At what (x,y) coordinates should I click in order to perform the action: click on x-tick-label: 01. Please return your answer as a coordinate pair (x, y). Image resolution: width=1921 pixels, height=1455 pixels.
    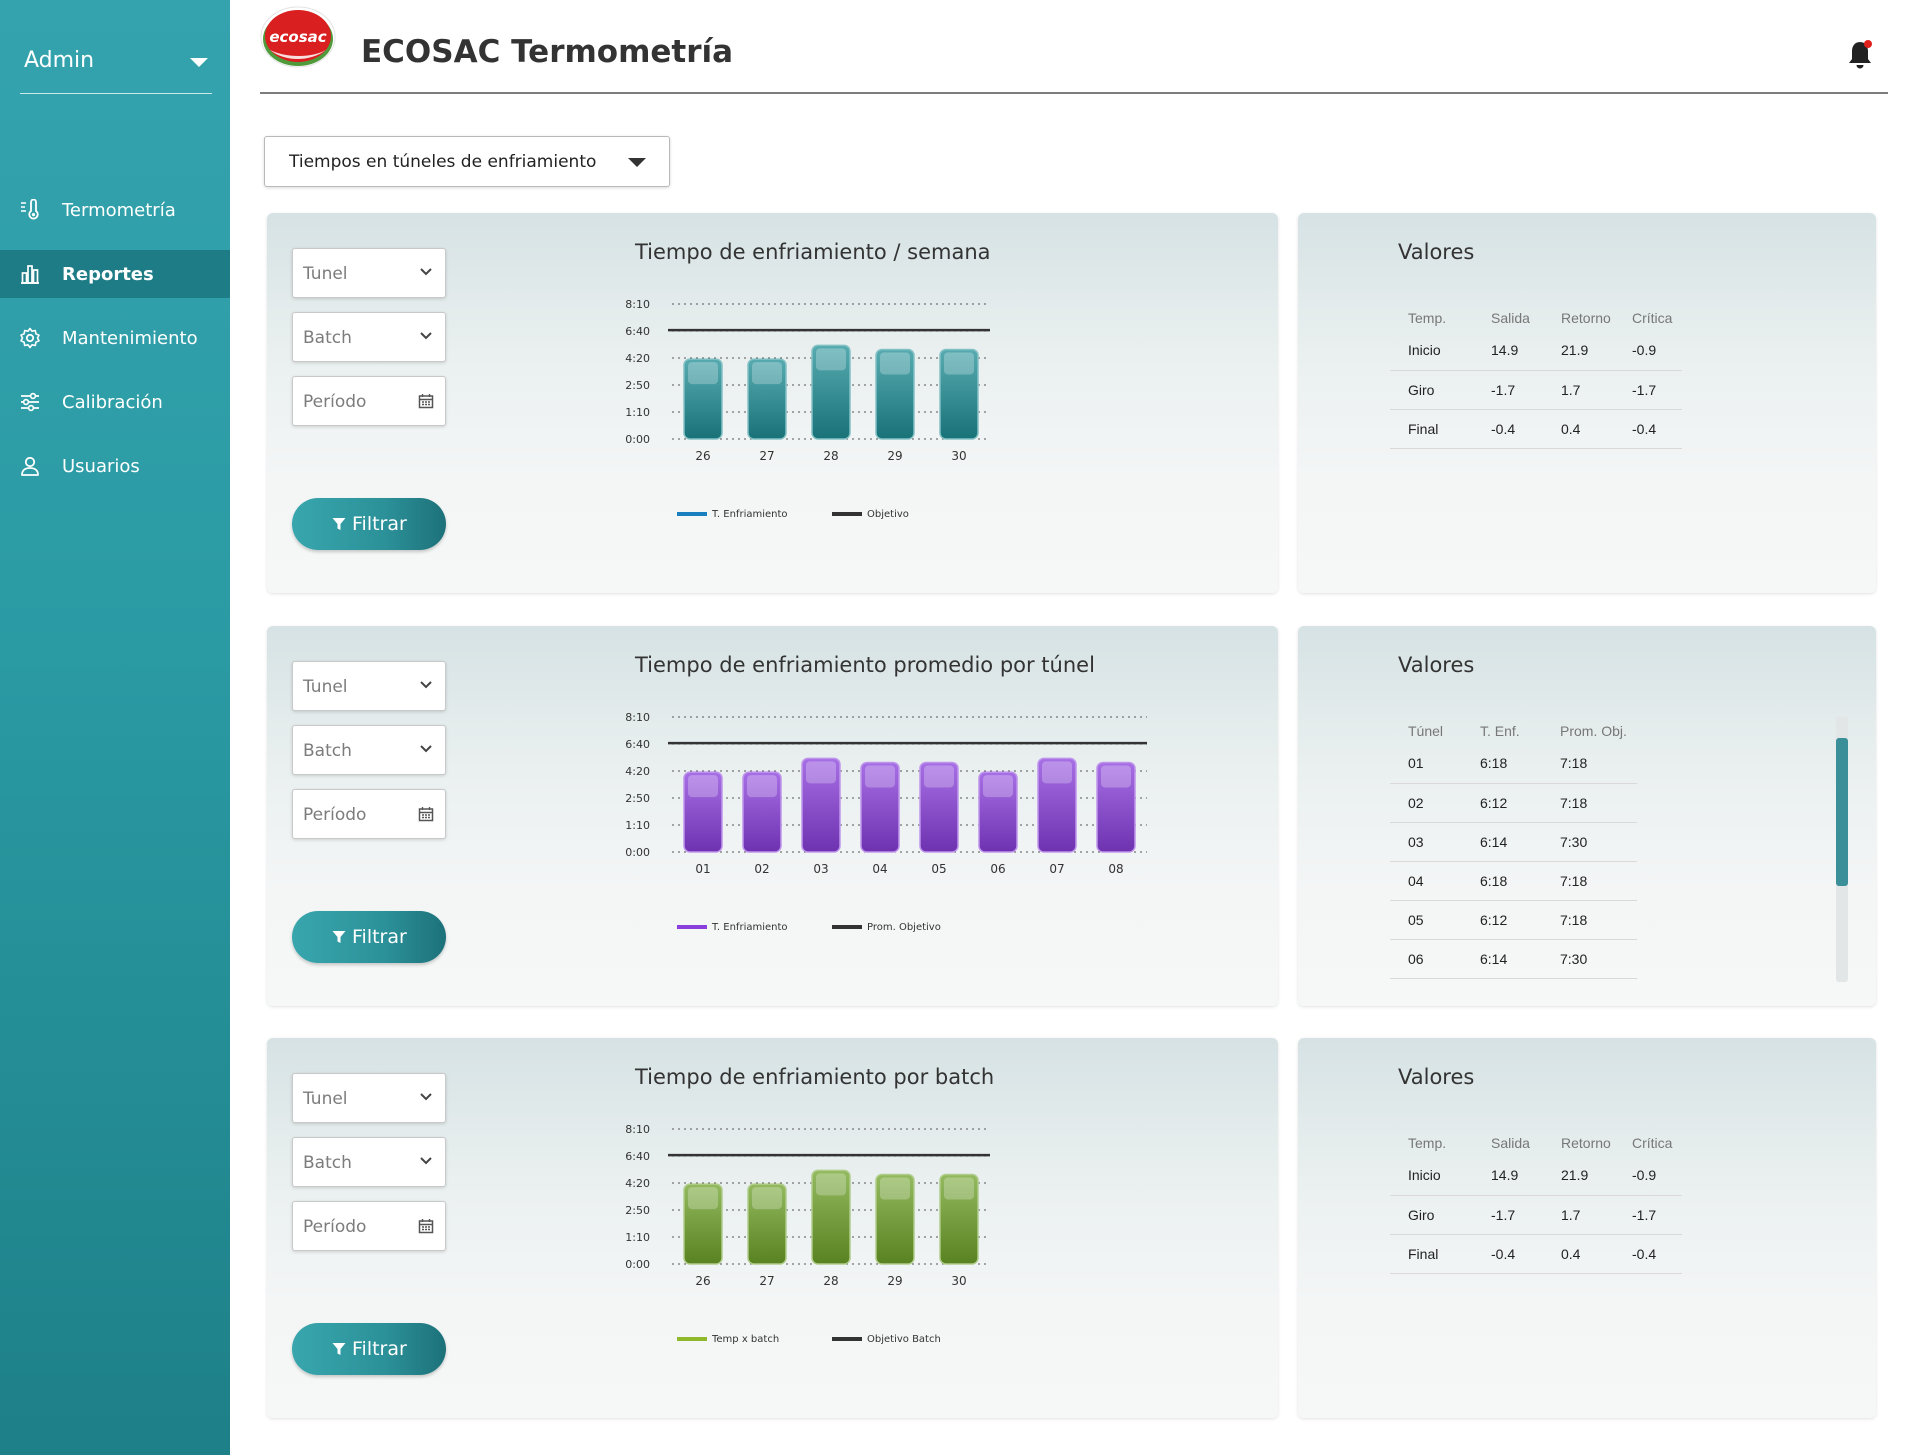
    Looking at the image, I should click on (702, 869).